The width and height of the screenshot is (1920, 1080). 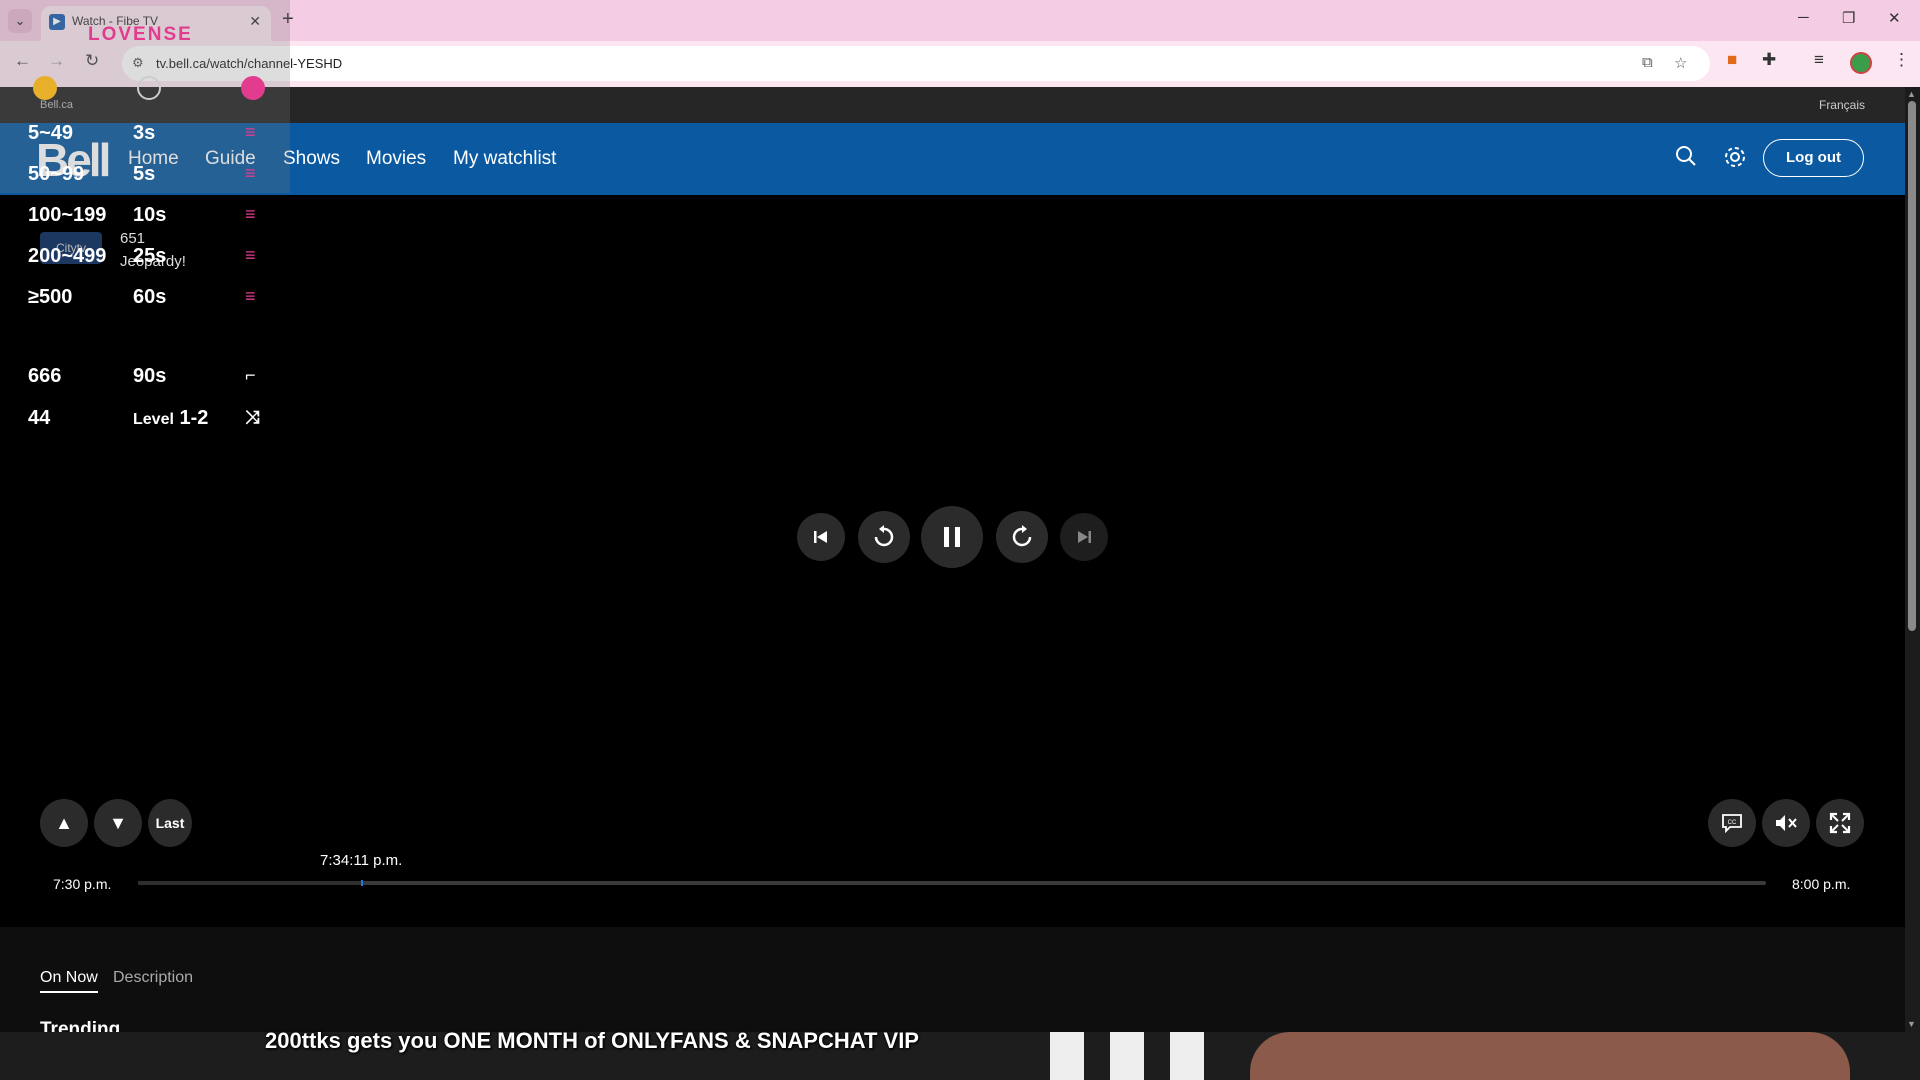 I want to click on tip-row: 50~99 5s ≡, so click(x=148, y=178).